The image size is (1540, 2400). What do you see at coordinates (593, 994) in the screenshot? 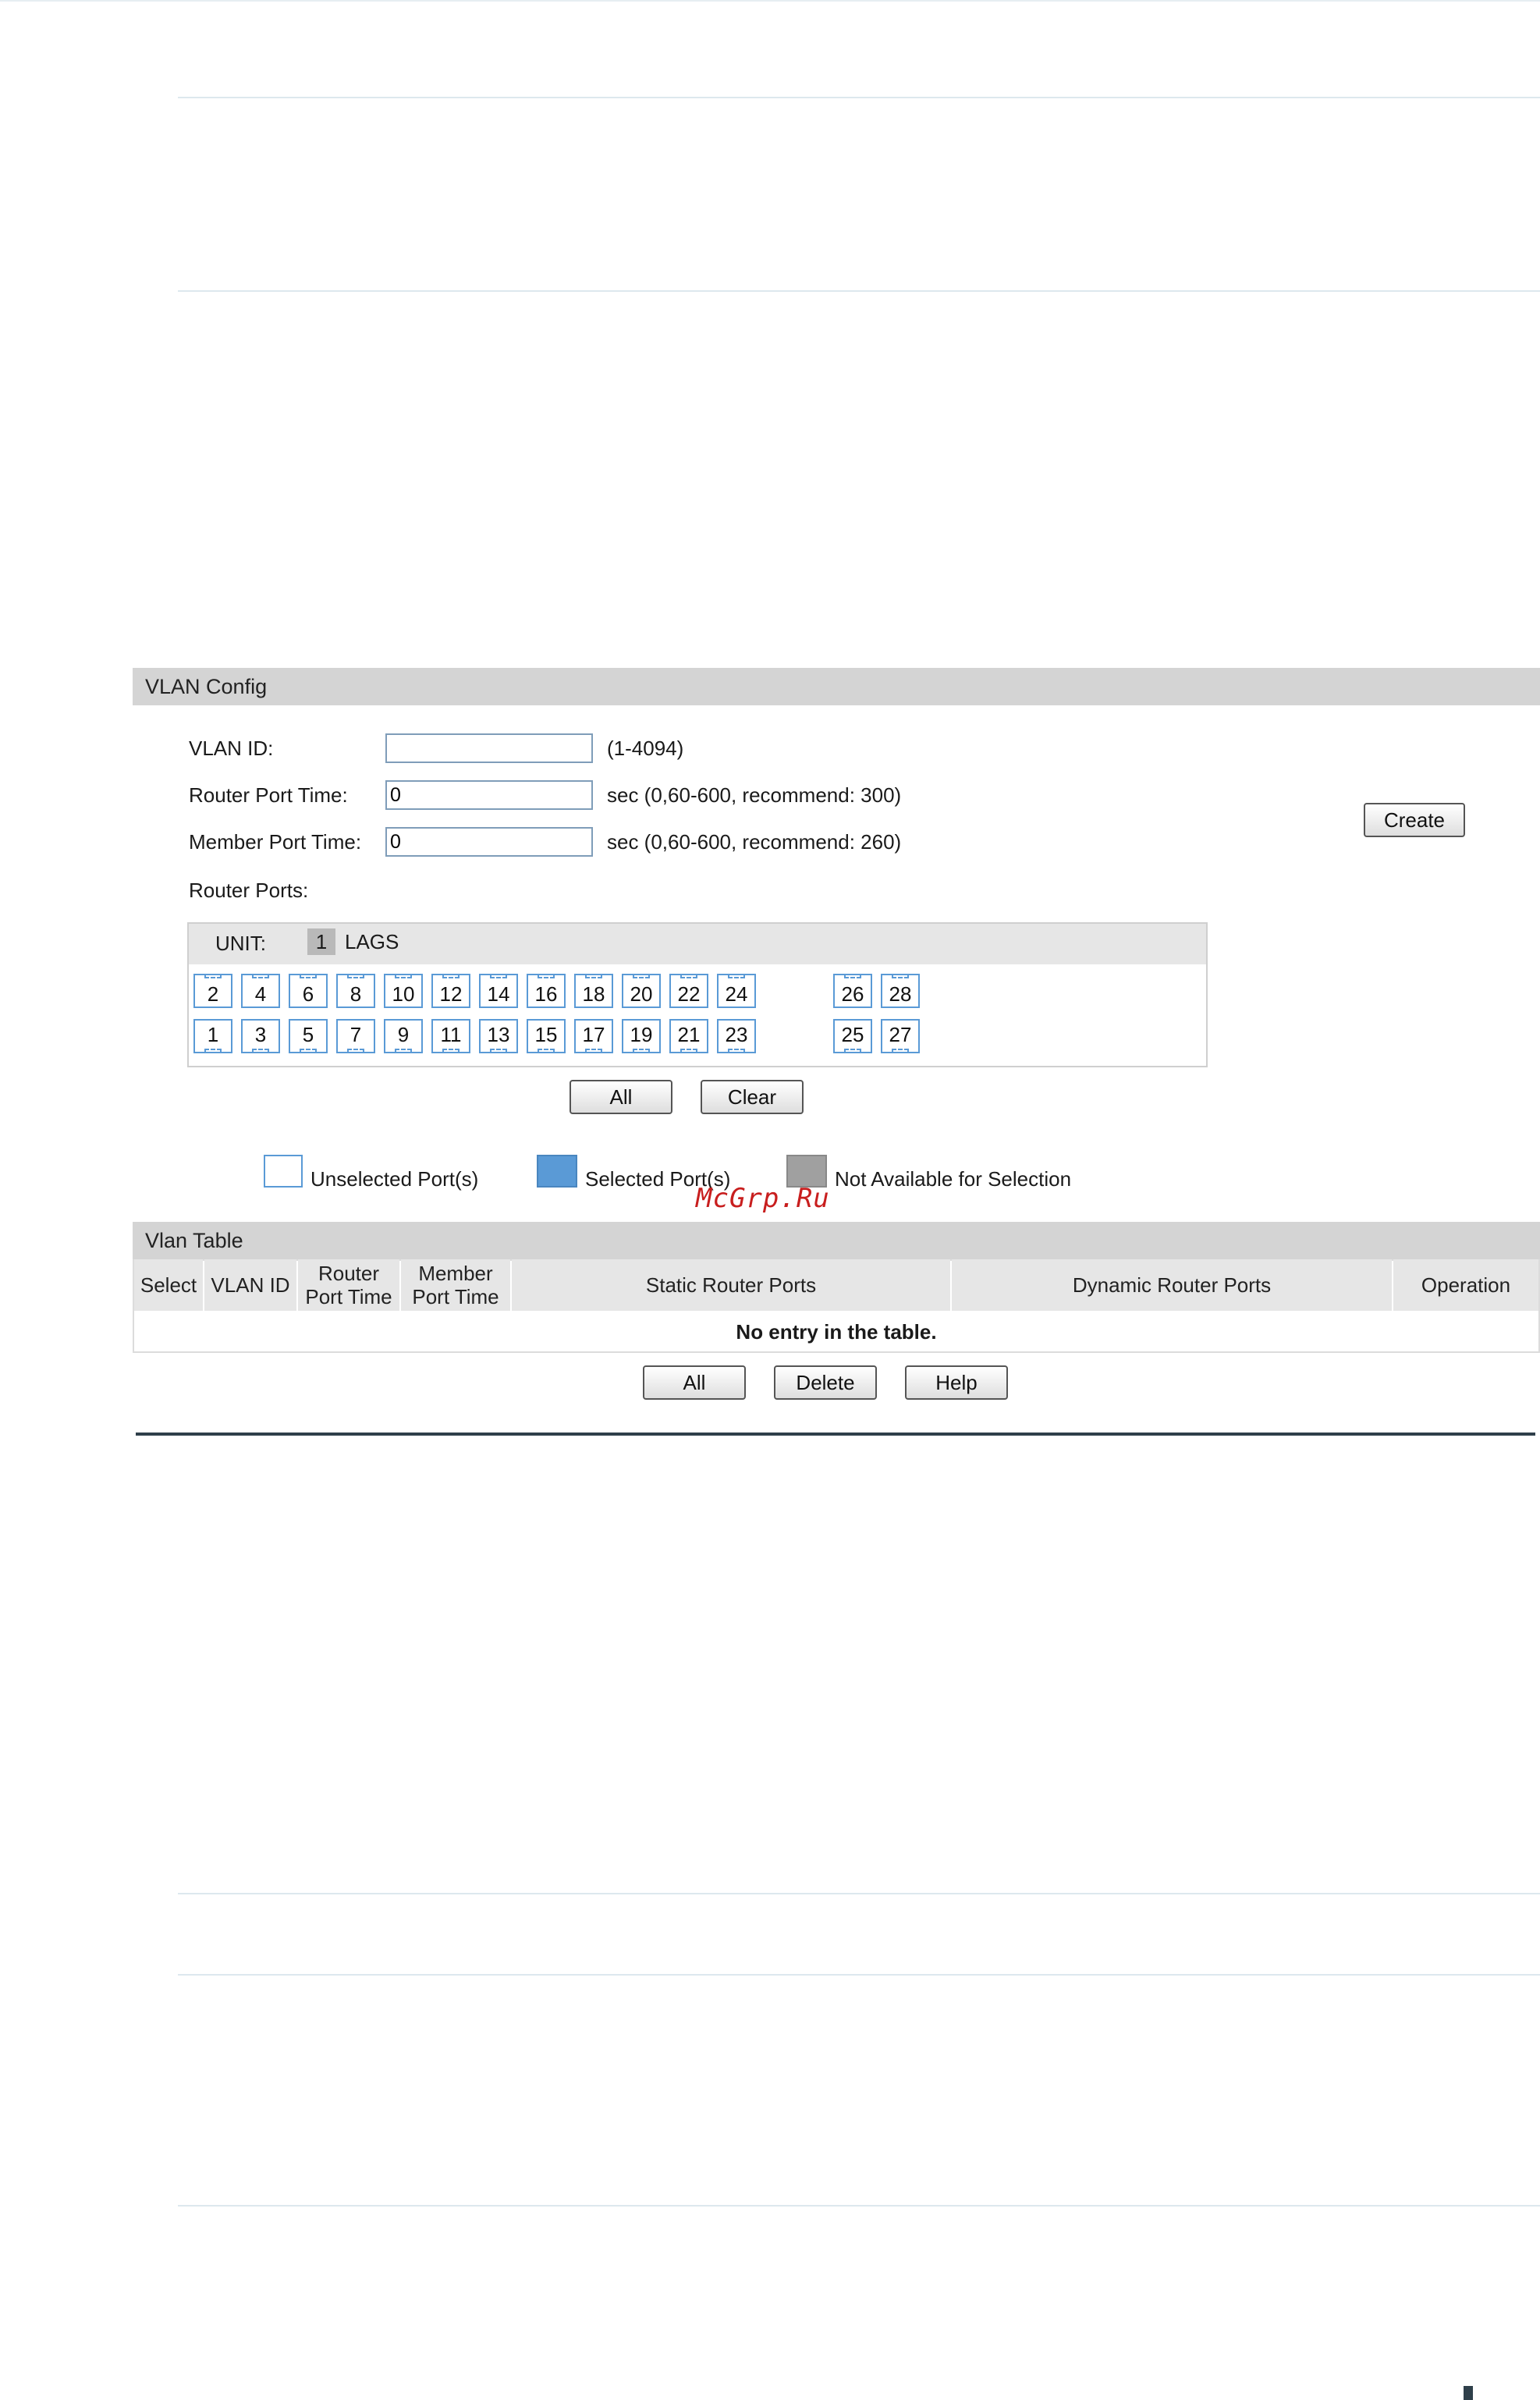
I see `port-label: 18` at bounding box center [593, 994].